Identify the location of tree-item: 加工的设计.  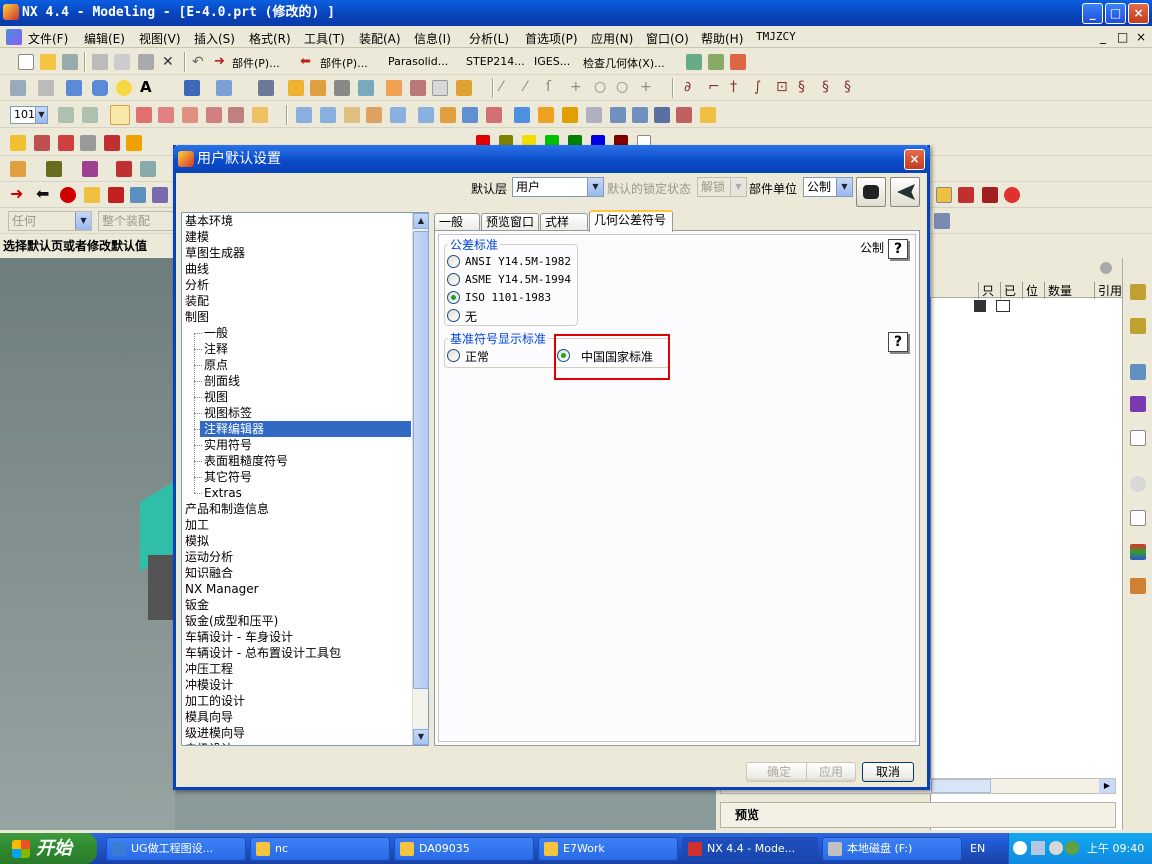
(215, 701).